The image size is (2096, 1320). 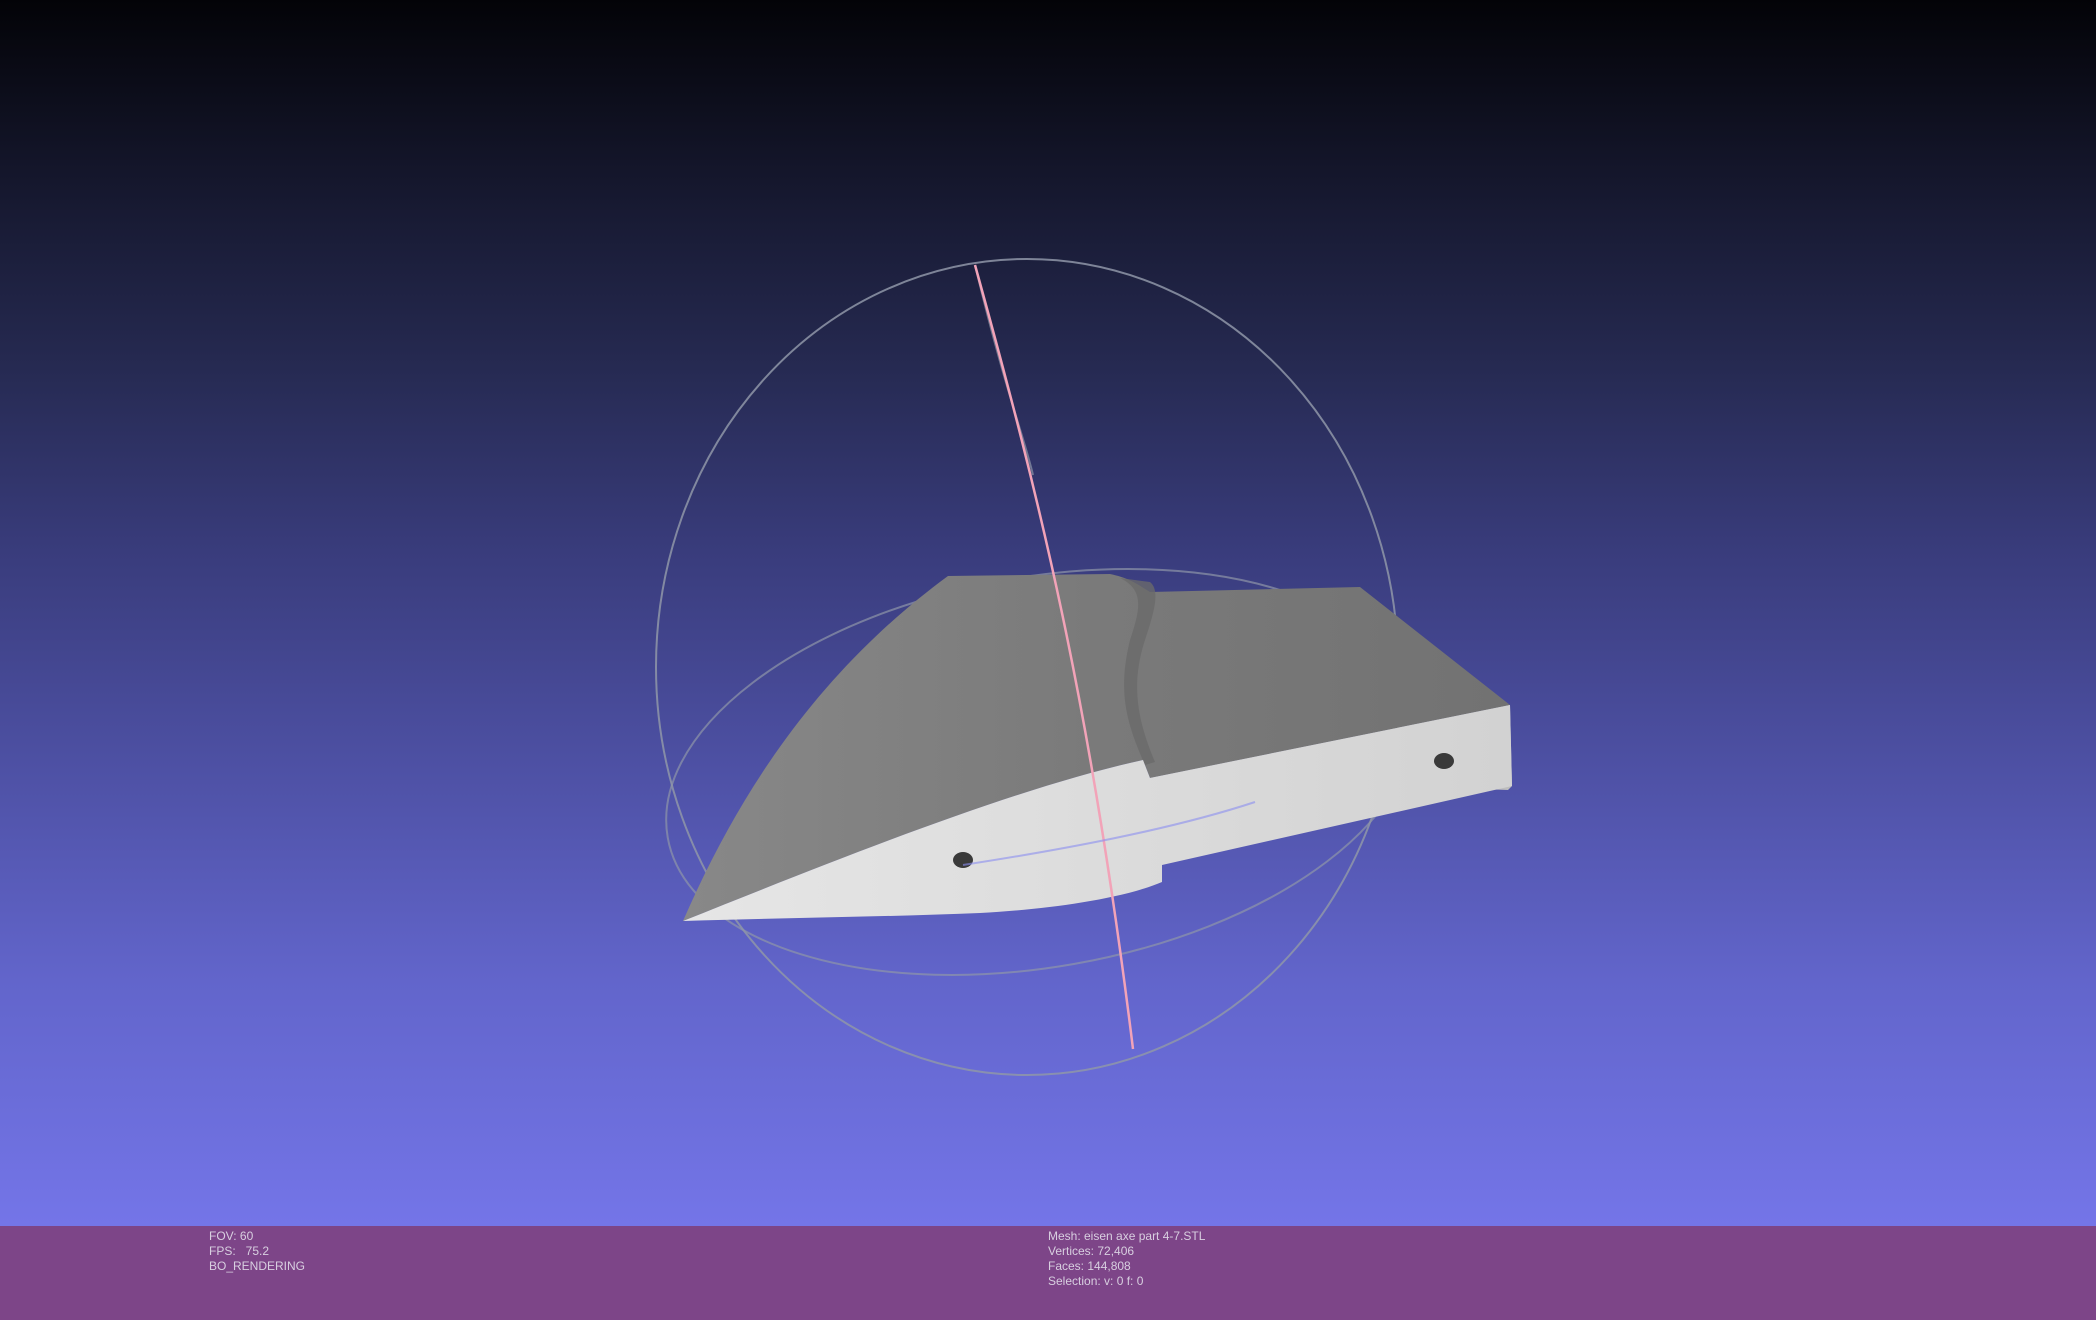 I want to click on selection-readout: Selection: v: 0 f: 0, so click(x=1096, y=1281).